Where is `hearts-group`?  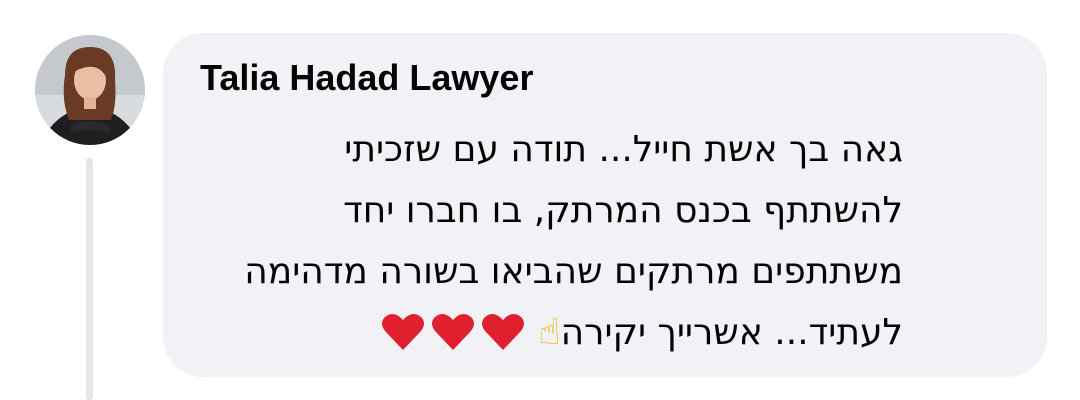 hearts-group is located at coordinates (456, 336).